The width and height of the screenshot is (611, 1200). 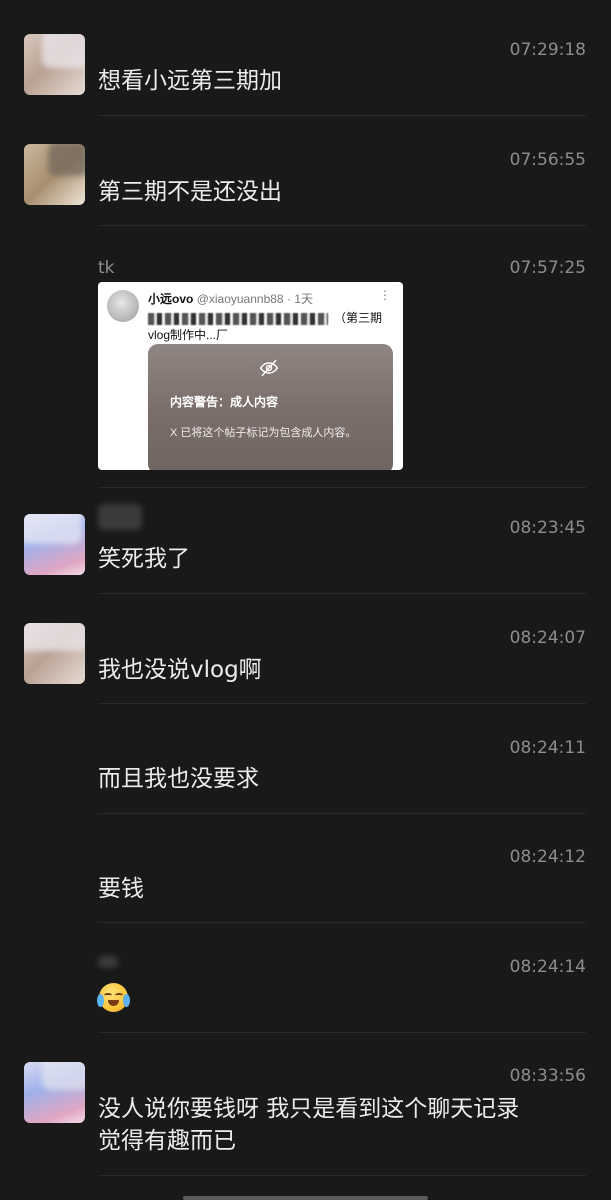 What do you see at coordinates (224, 402) in the screenshot?
I see `warning-title: 内容警告：成人内容` at bounding box center [224, 402].